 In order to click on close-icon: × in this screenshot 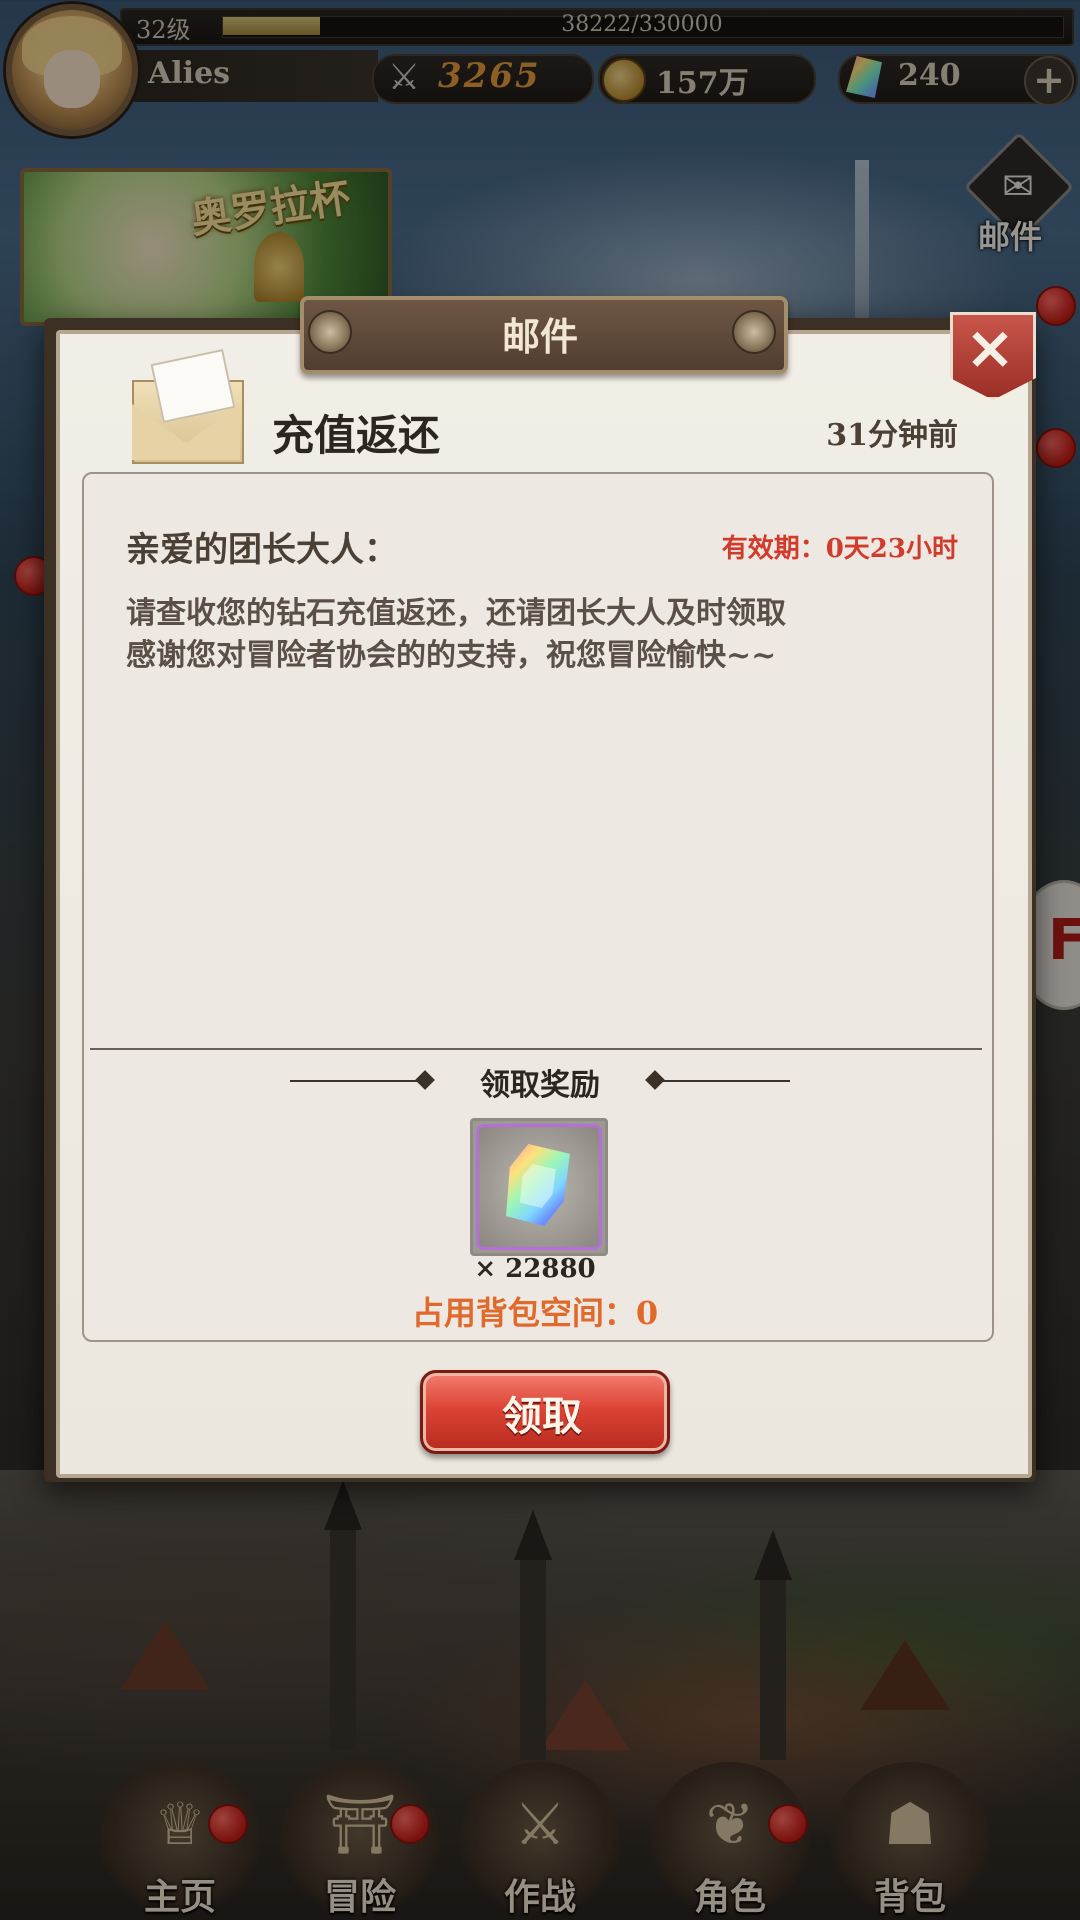, I will do `click(990, 348)`.